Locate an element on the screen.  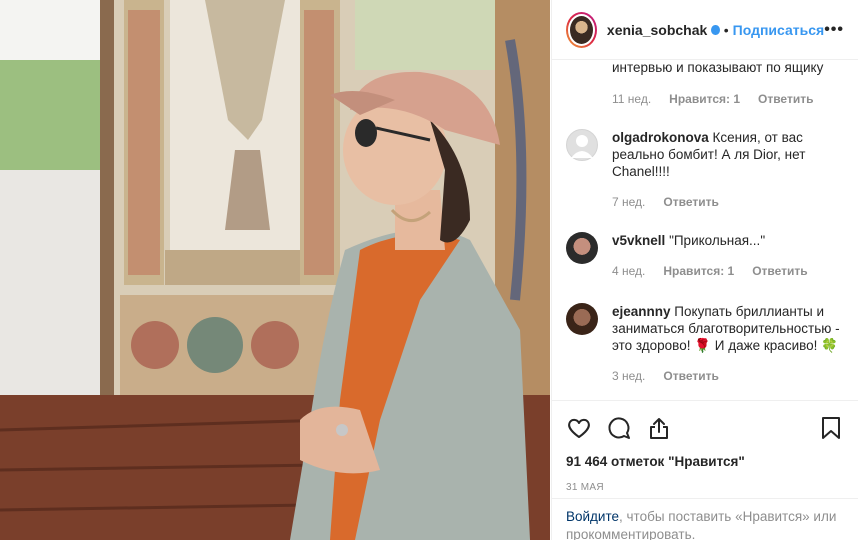
comment-username: olgadrokonova is located at coordinates (660, 137).